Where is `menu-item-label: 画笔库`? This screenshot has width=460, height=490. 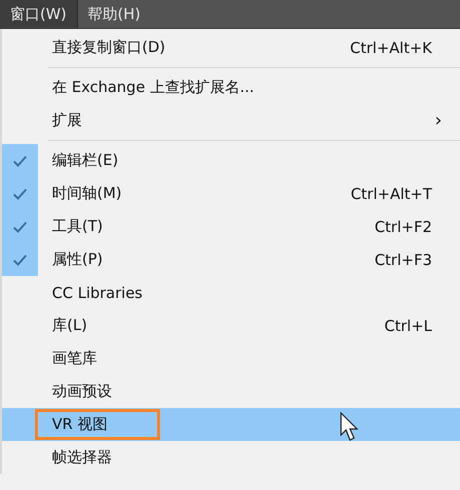
menu-item-label: 画笔库 is located at coordinates (74, 358).